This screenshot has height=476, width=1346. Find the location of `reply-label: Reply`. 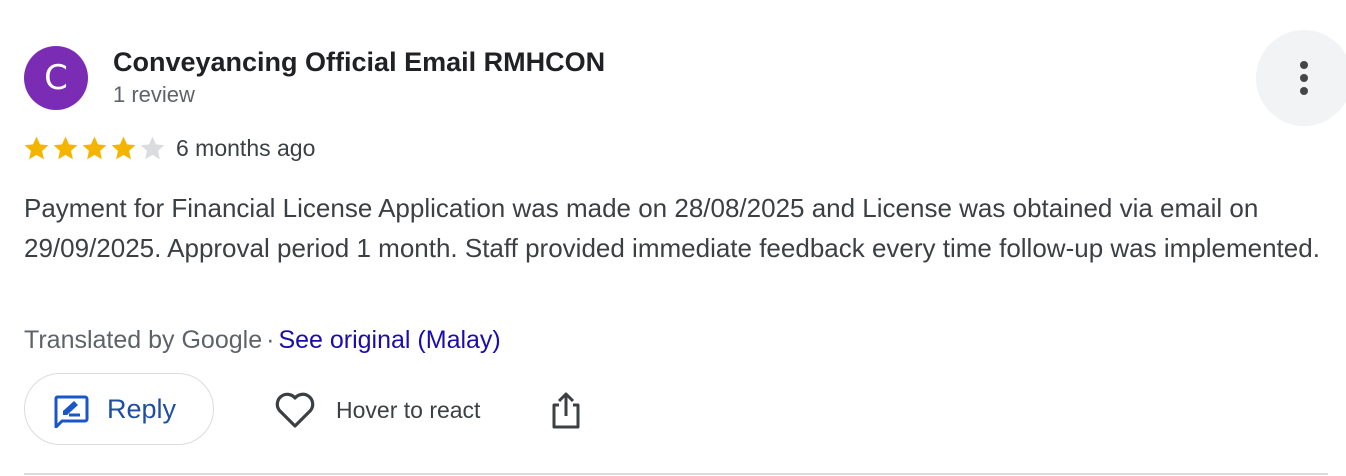

reply-label: Reply is located at coordinates (142, 409).